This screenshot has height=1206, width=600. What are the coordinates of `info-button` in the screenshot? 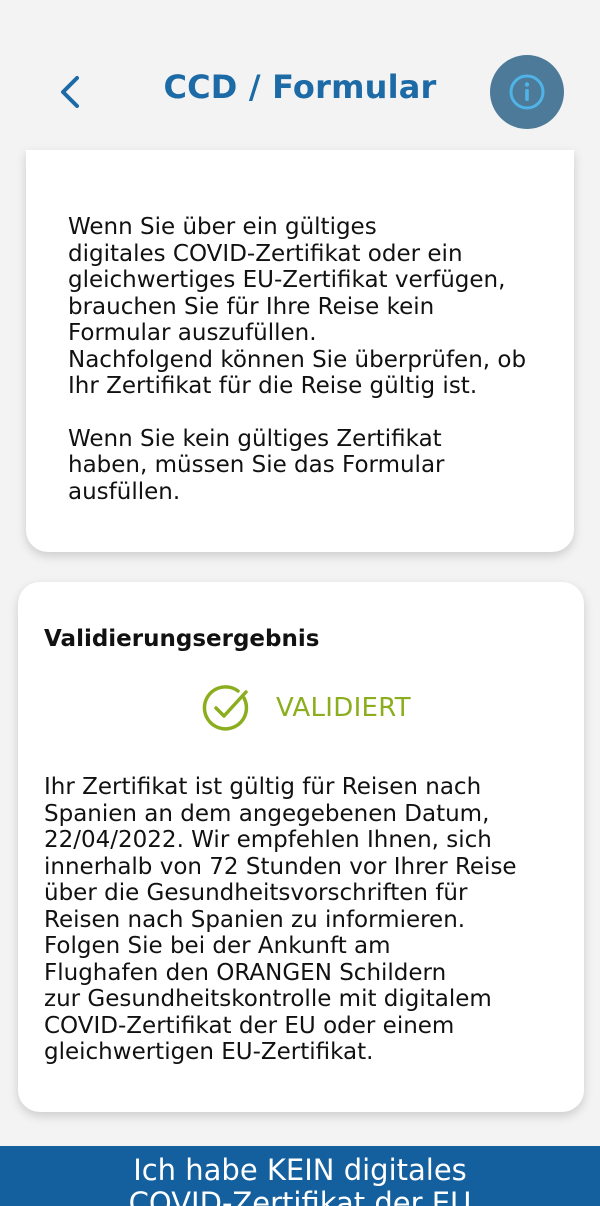 It's located at (527, 92).